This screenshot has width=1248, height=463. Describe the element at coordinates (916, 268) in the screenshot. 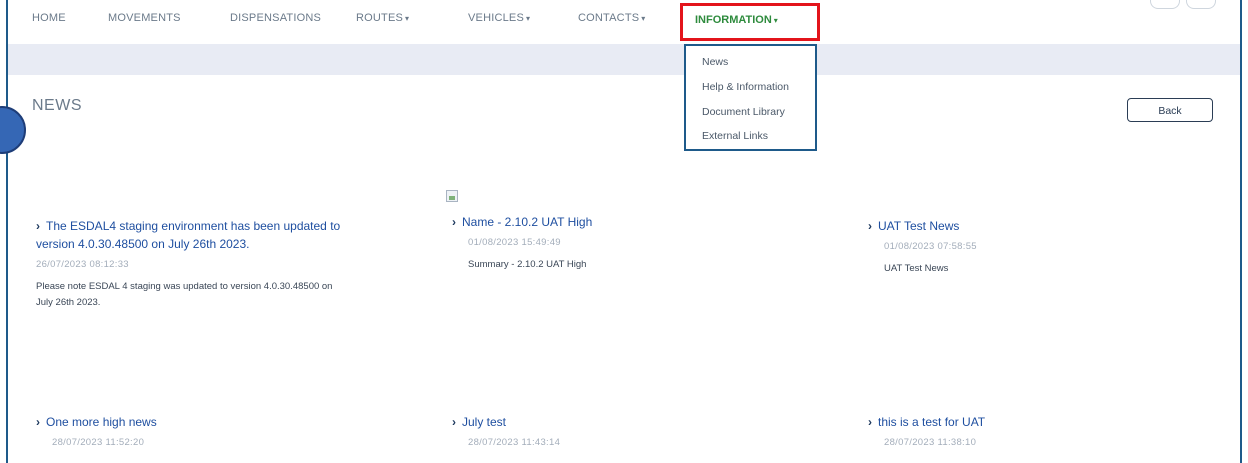

I see `news-summary: UAT Test News` at that location.